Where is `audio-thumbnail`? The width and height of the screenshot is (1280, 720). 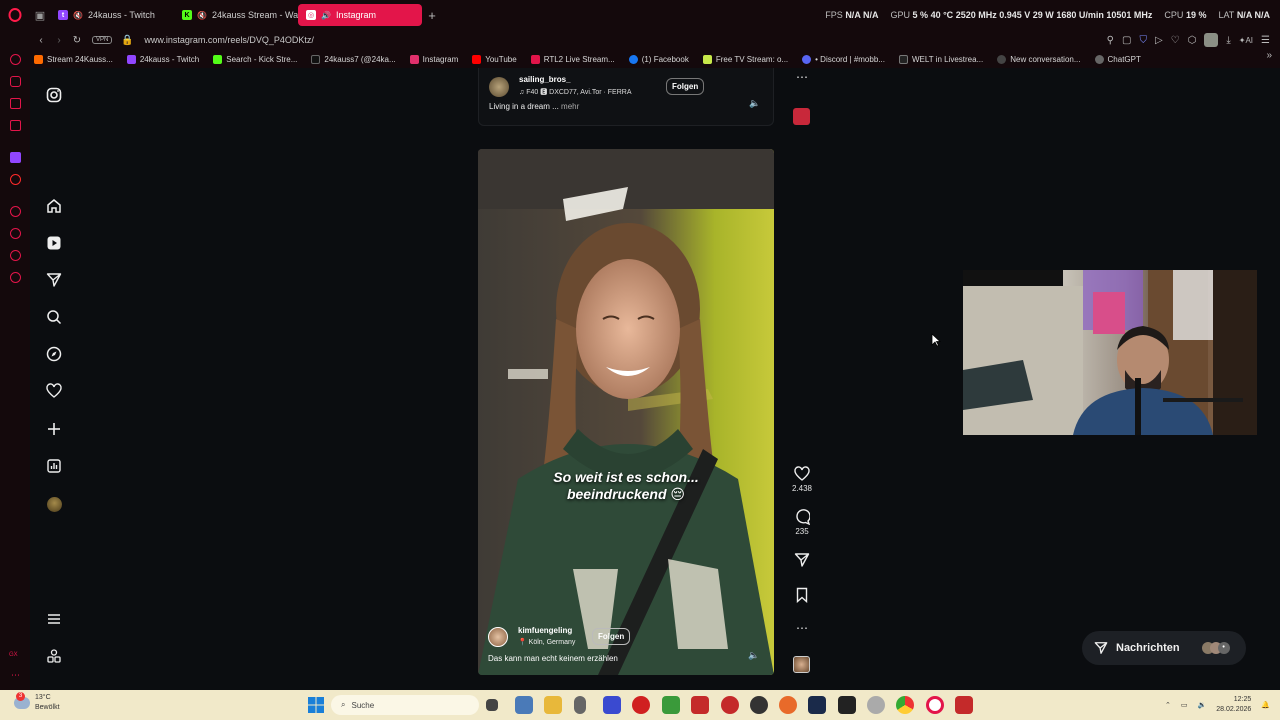
audio-thumbnail is located at coordinates (801, 664).